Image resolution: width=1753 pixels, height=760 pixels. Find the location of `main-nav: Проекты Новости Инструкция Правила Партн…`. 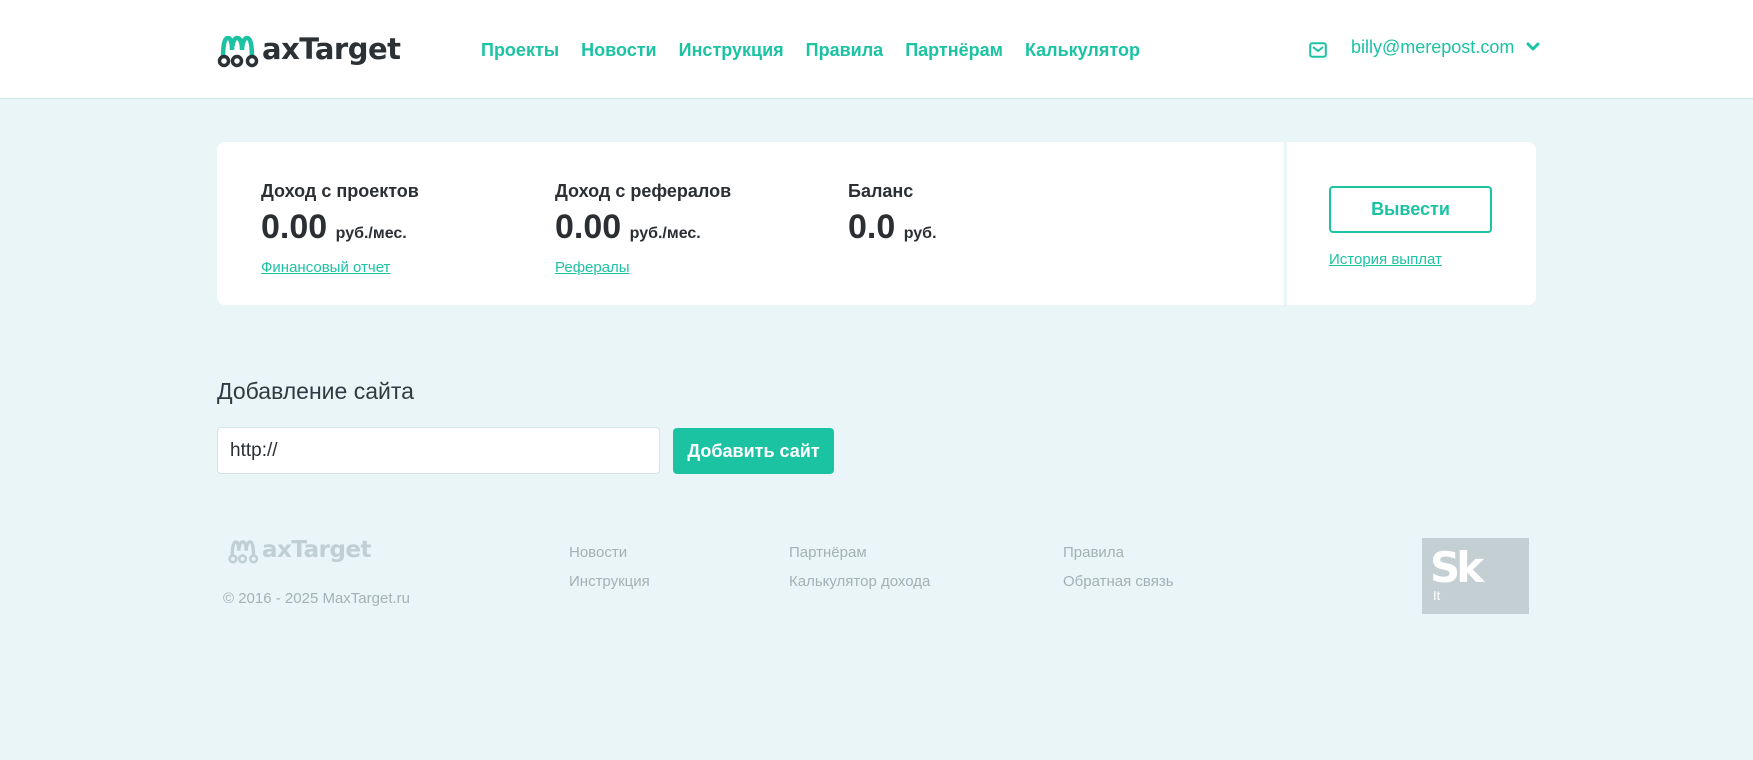

main-nav: Проекты Новости Инструкция Правила Партн… is located at coordinates (821, 50).